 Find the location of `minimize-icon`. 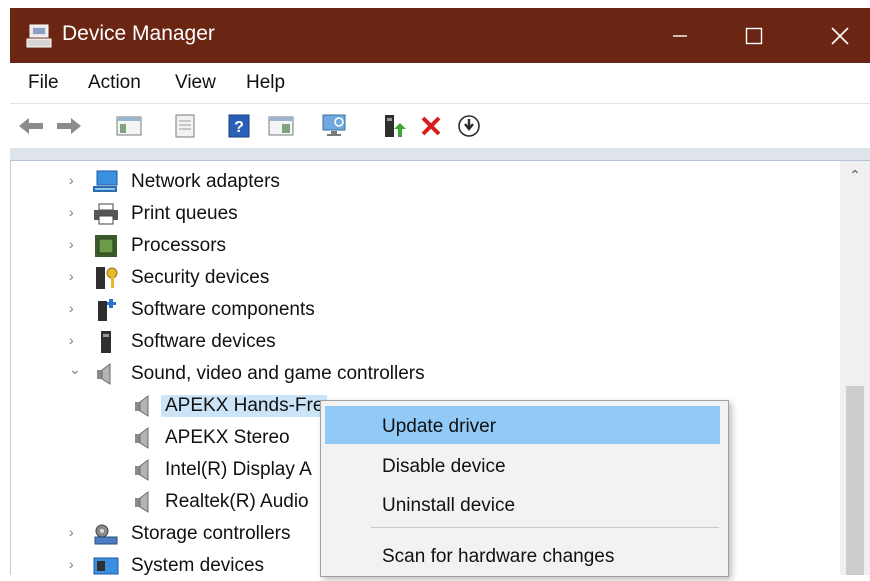

minimize-icon is located at coordinates (680, 35).